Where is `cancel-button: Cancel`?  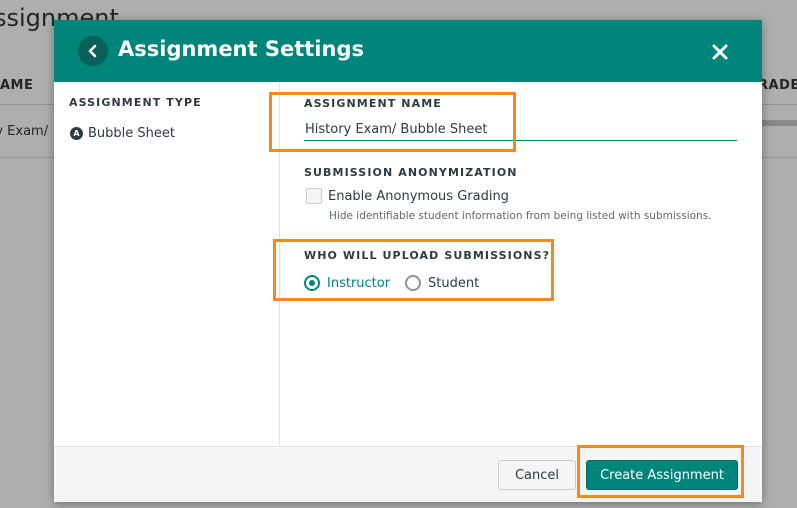
cancel-button: Cancel is located at coordinates (537, 475).